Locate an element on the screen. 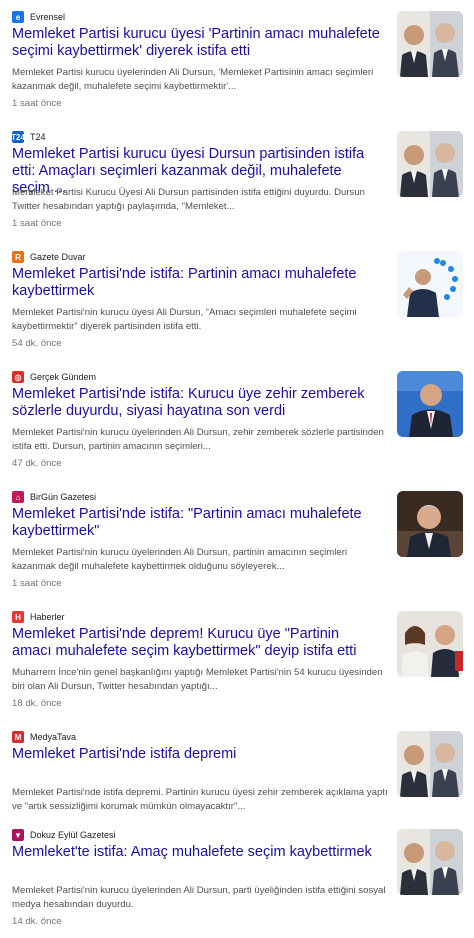 This screenshot has width=474, height=938. article-timestamp: 54 dk. önce is located at coordinates (37, 343).